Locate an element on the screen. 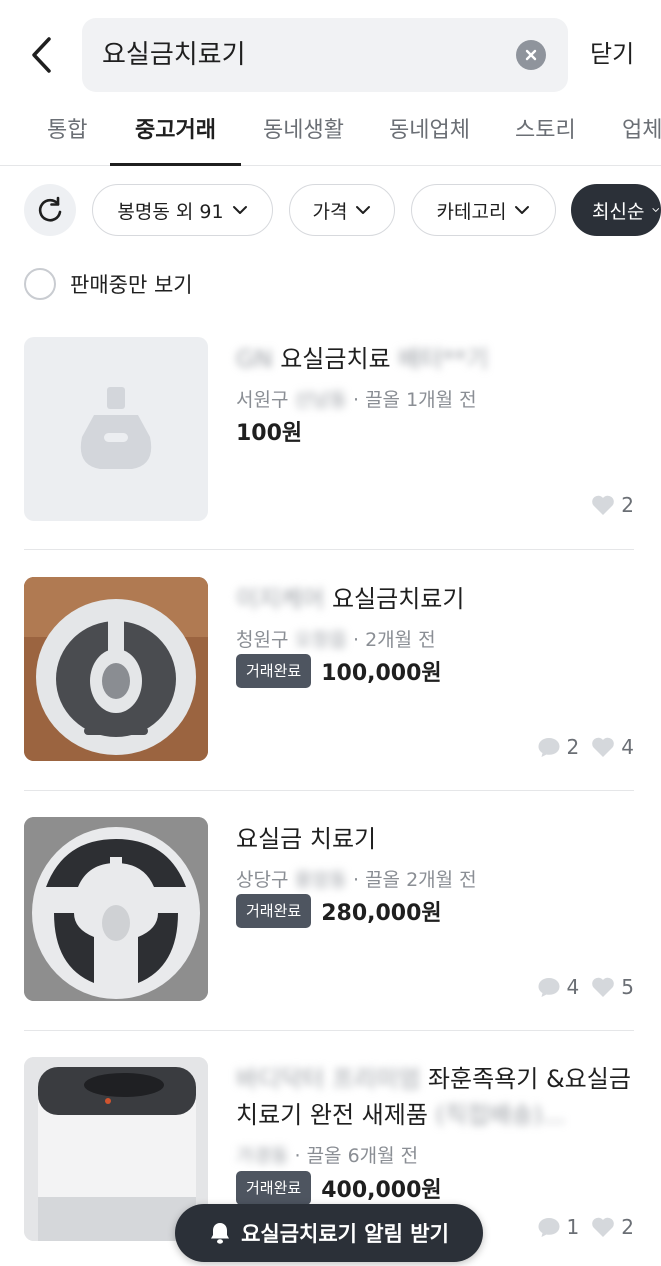  listing-thumbnail-placeholder is located at coordinates (116, 429).